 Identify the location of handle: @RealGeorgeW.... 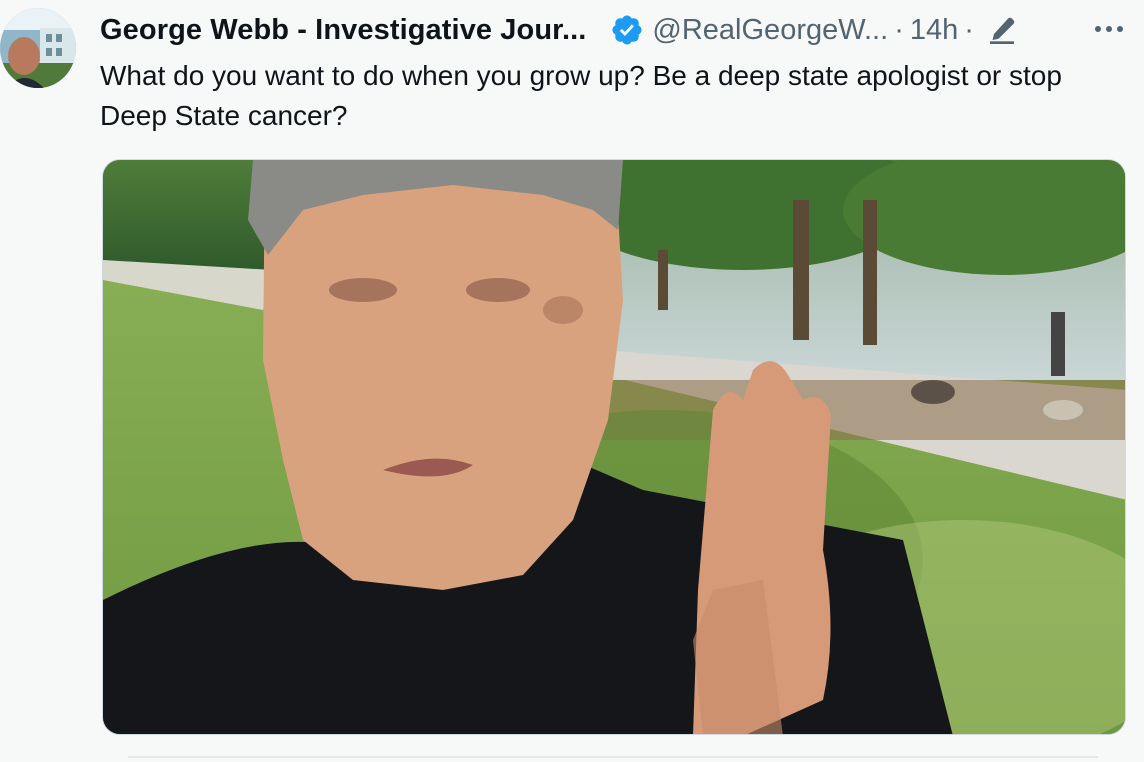
(770, 30).